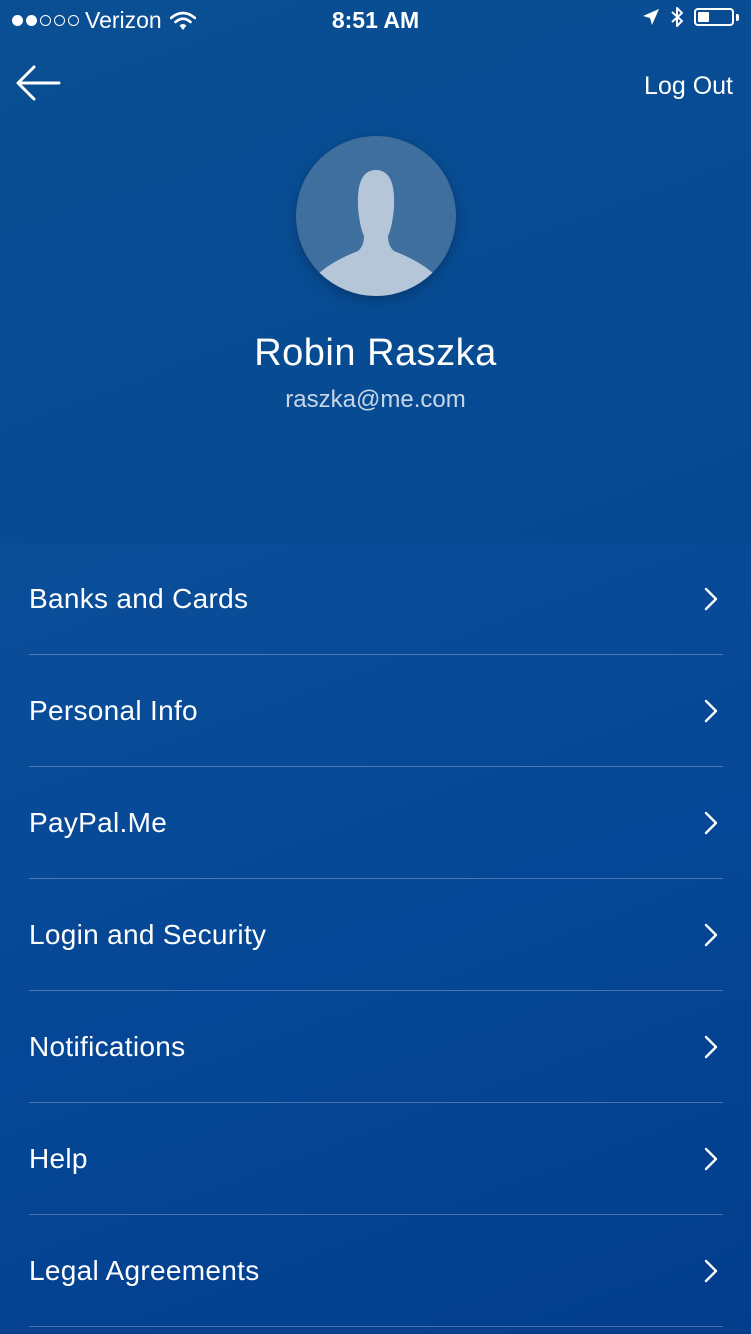 Image resolution: width=751 pixels, height=1334 pixels. What do you see at coordinates (144, 1270) in the screenshot?
I see `menu-item-label: Legal Agreements` at bounding box center [144, 1270].